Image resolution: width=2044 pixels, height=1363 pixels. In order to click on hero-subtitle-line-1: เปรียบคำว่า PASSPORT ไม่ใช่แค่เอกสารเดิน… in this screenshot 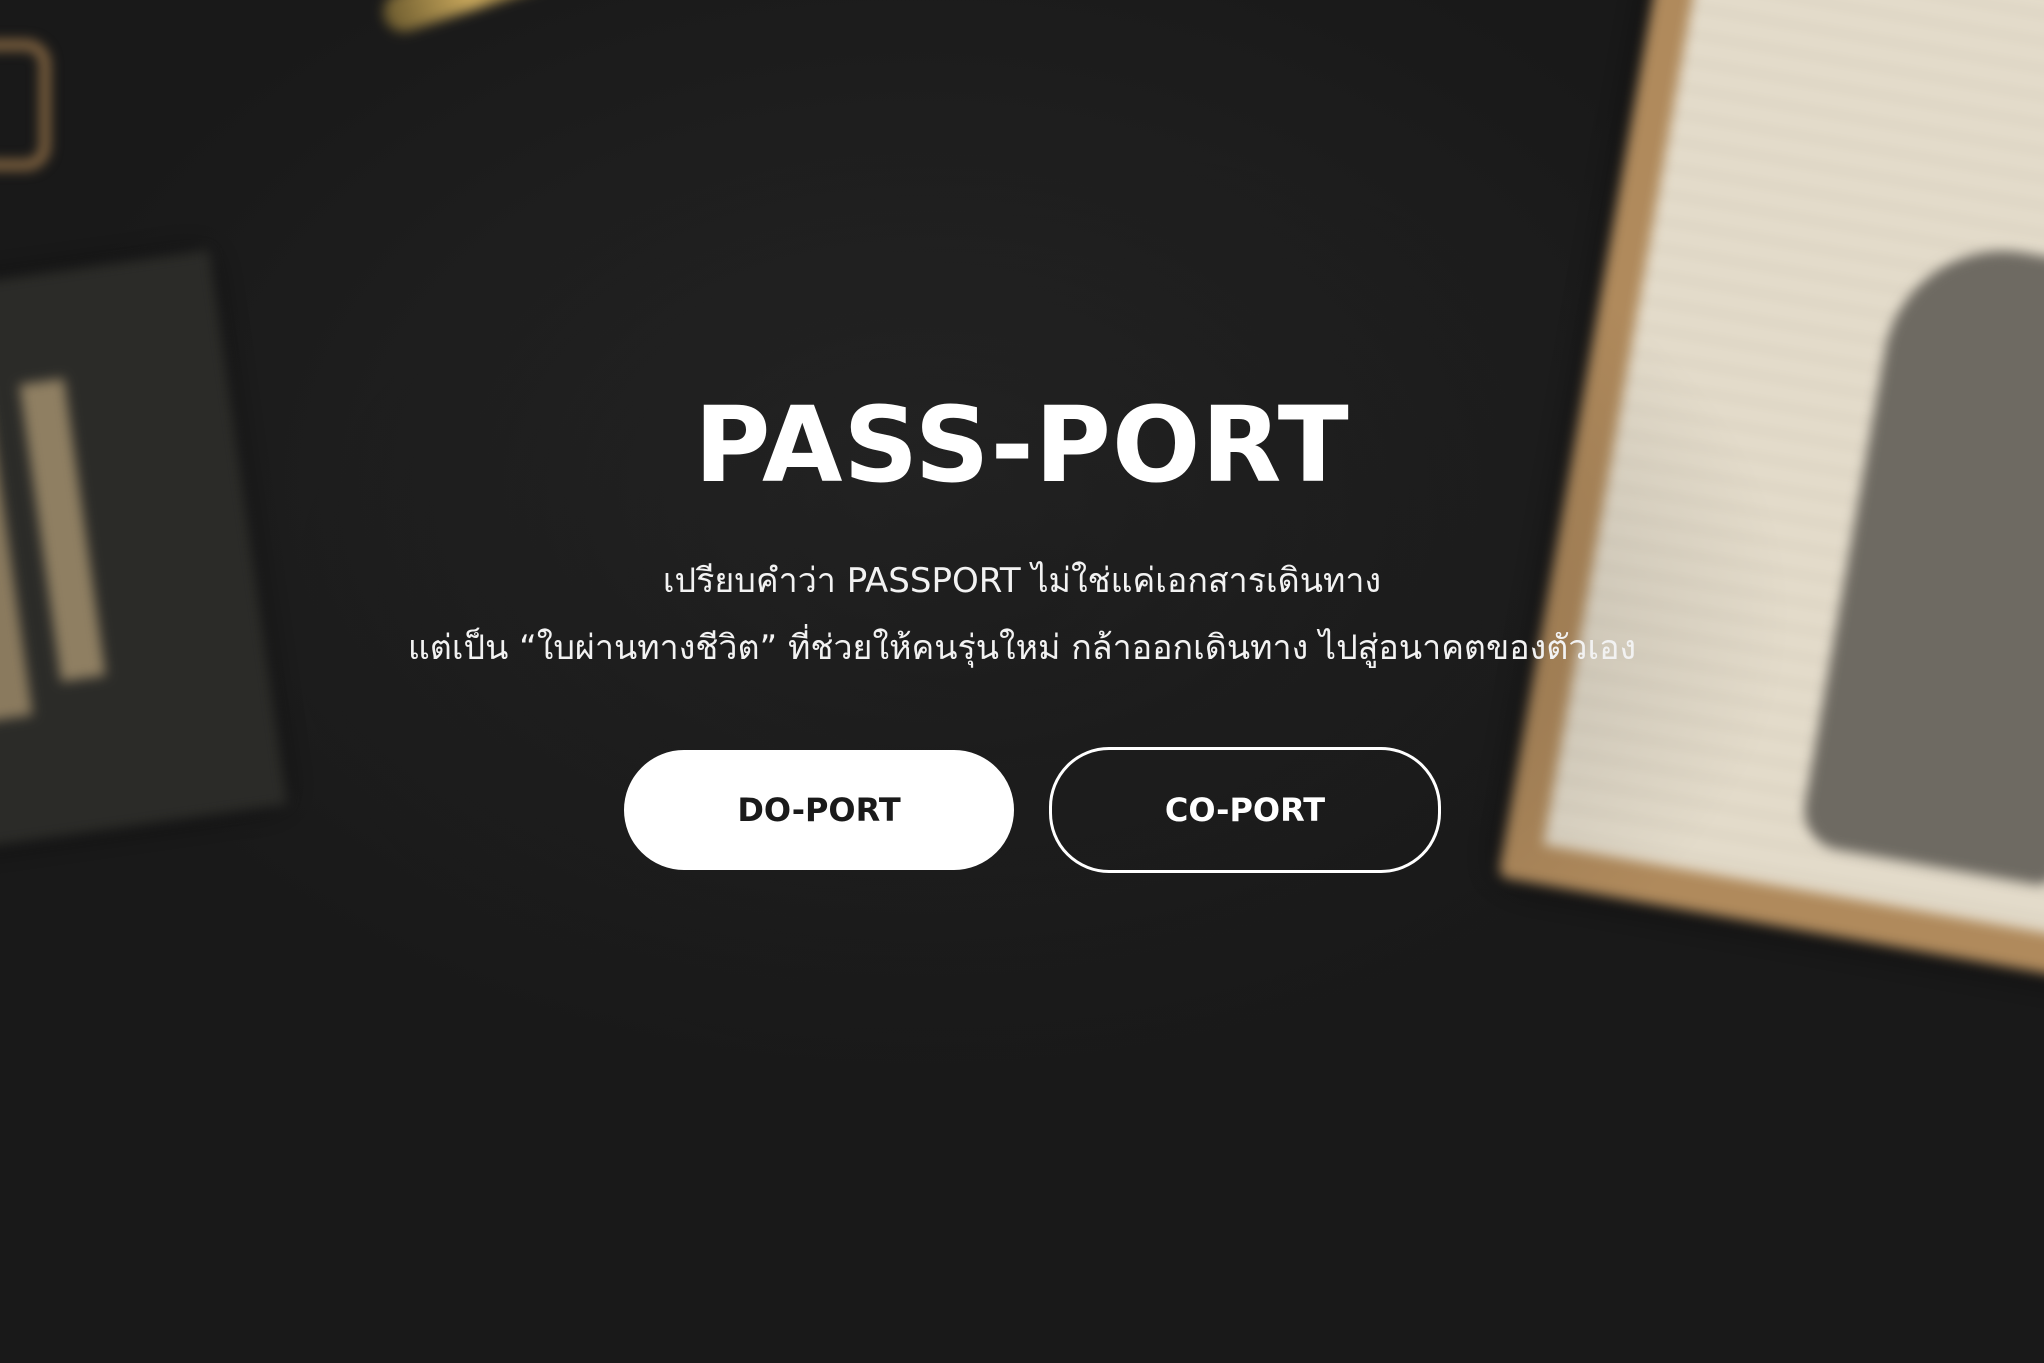, I will do `click(1022, 581)`.